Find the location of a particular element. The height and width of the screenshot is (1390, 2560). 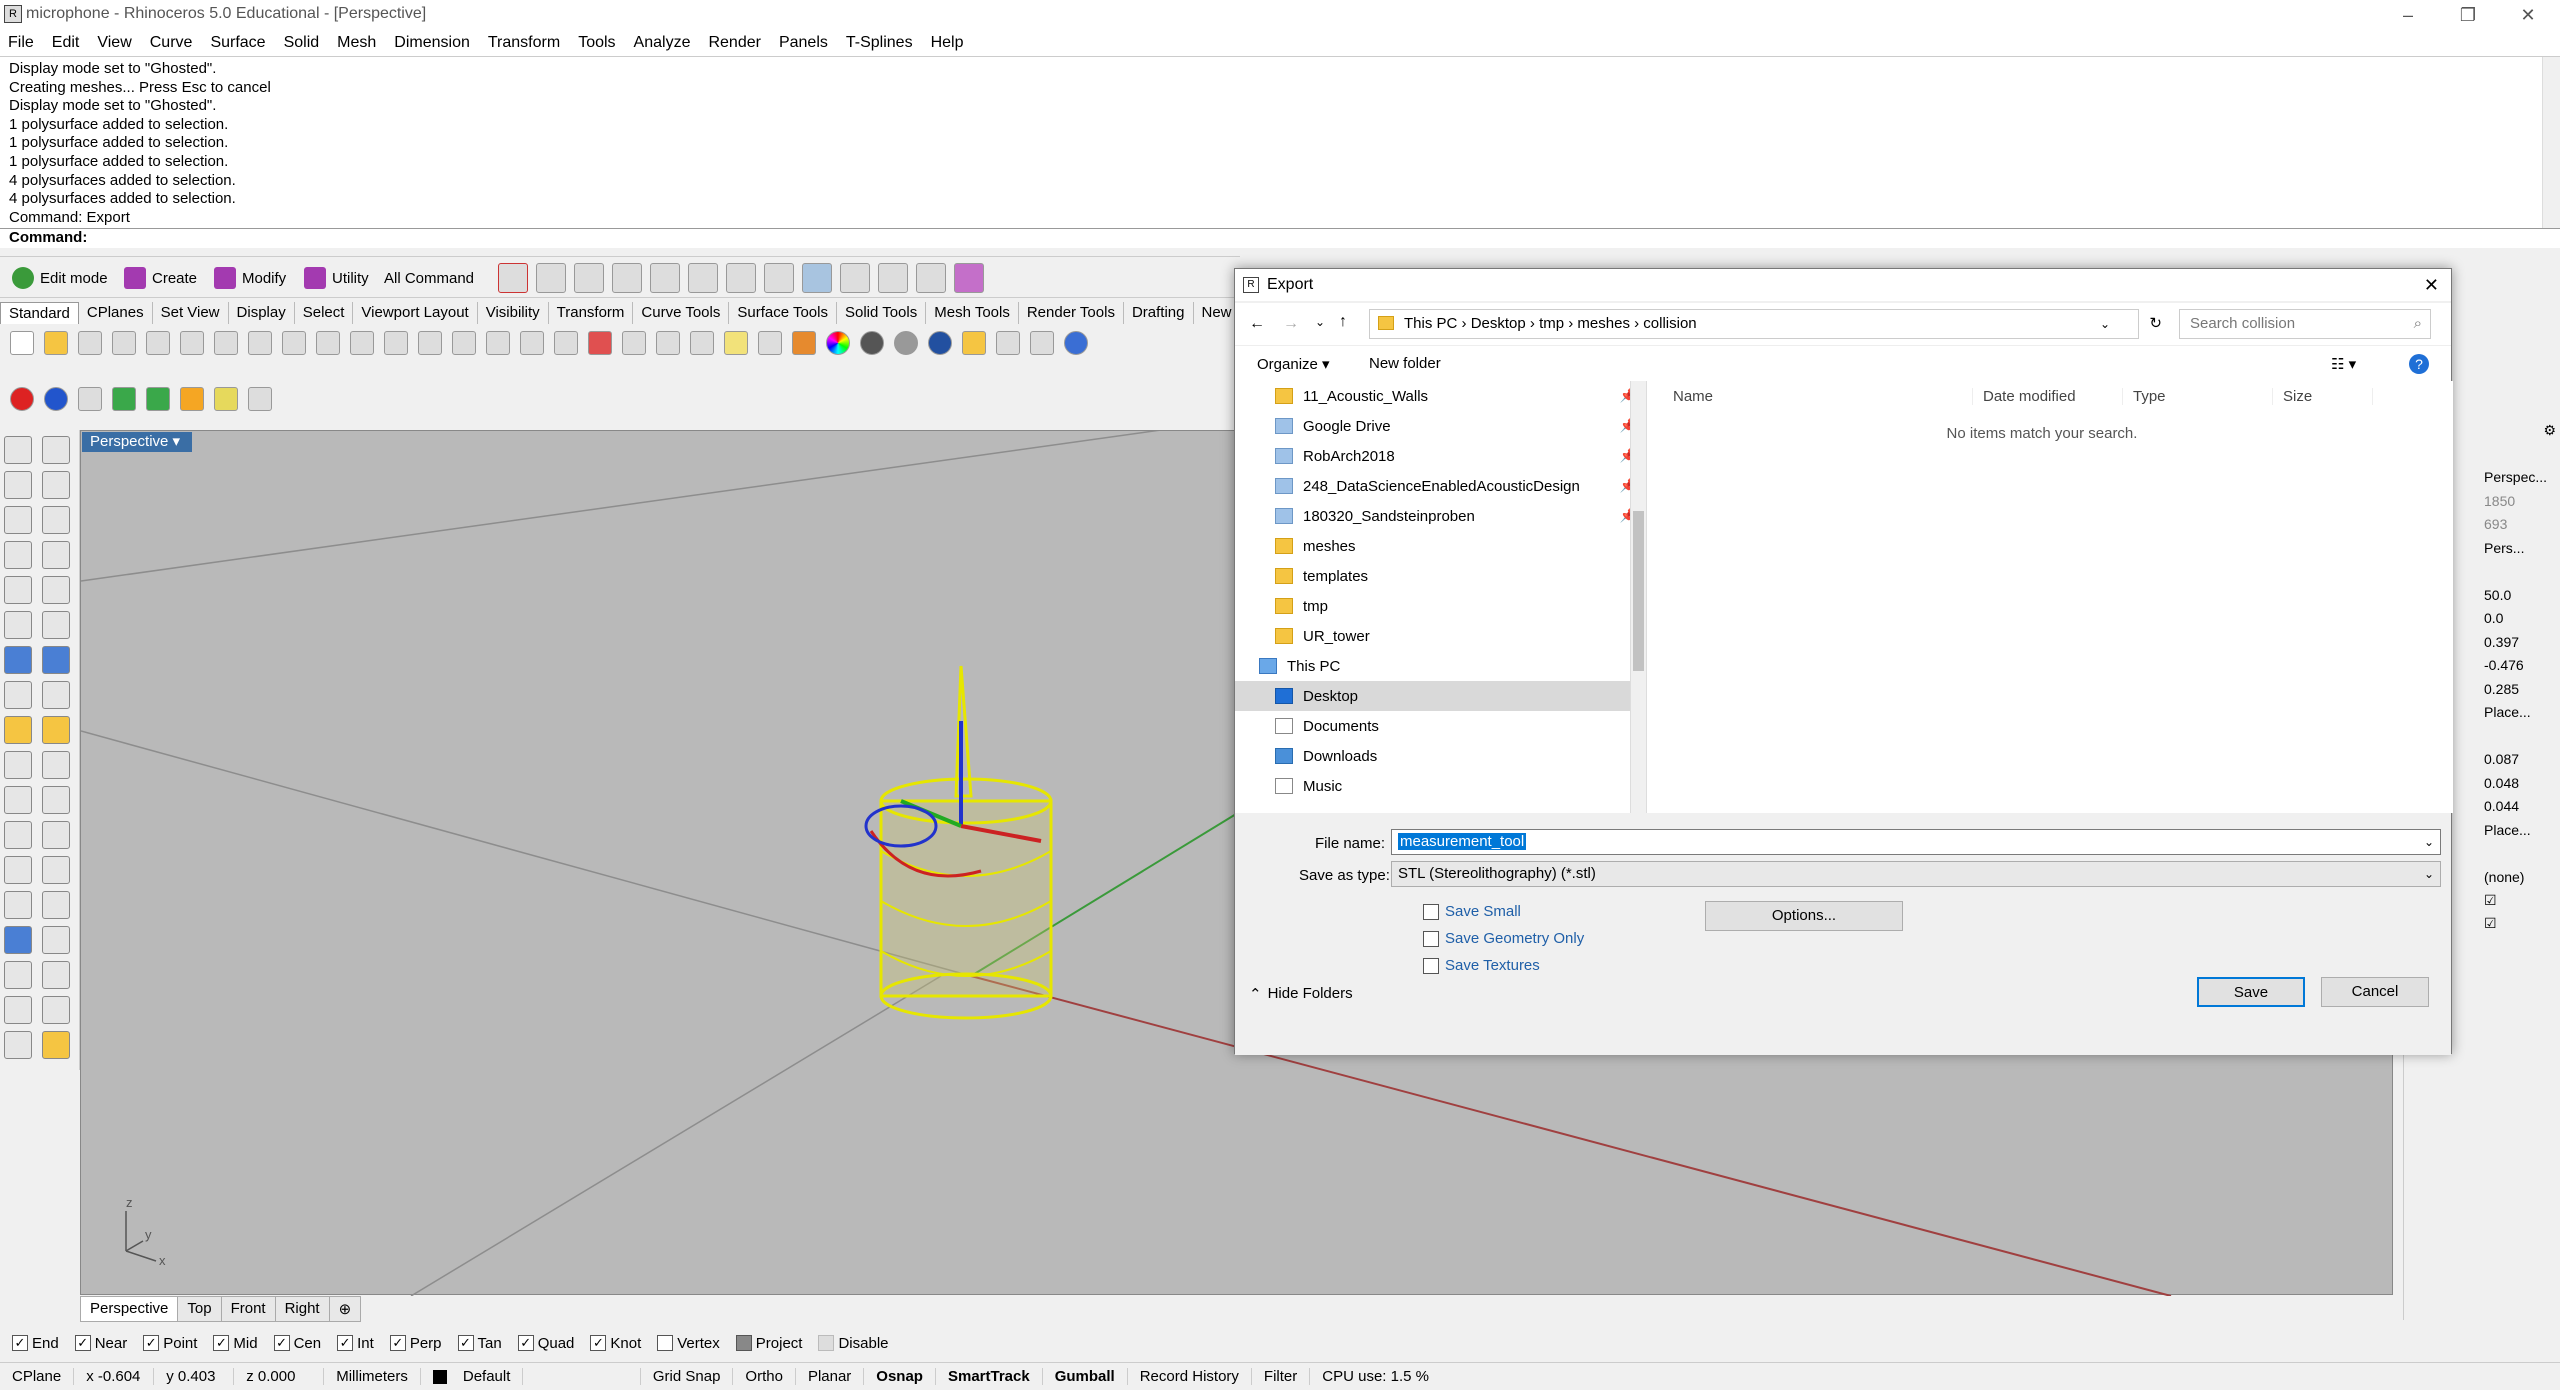

rectangle-icon is located at coordinates (18, 555).